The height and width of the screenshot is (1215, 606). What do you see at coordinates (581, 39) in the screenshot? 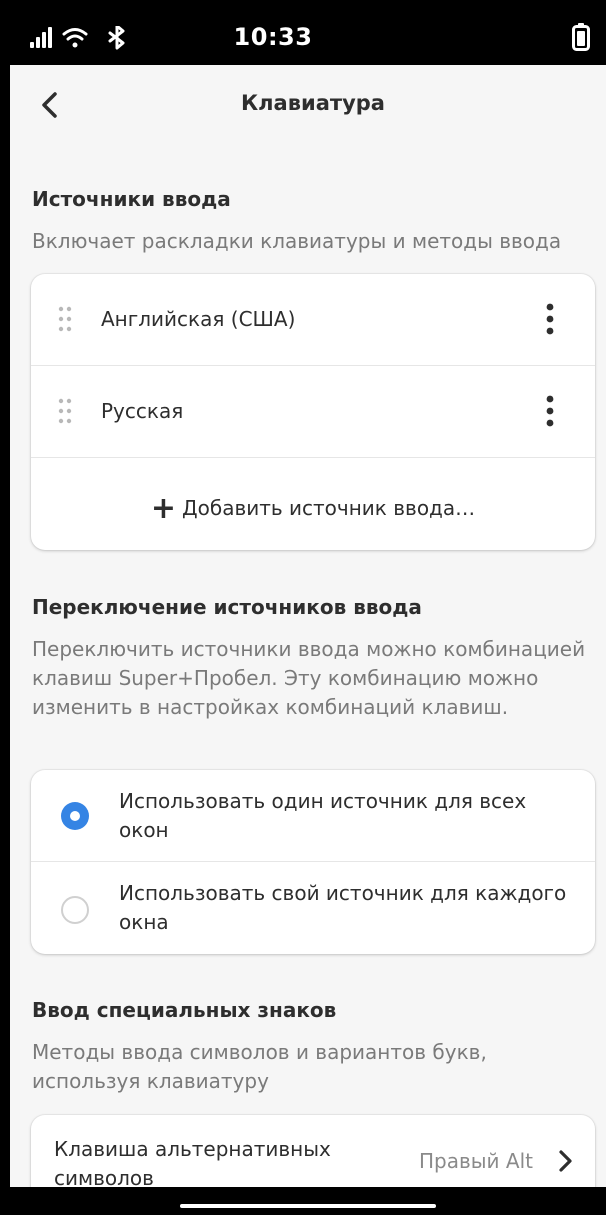
I see `battery-icon` at bounding box center [581, 39].